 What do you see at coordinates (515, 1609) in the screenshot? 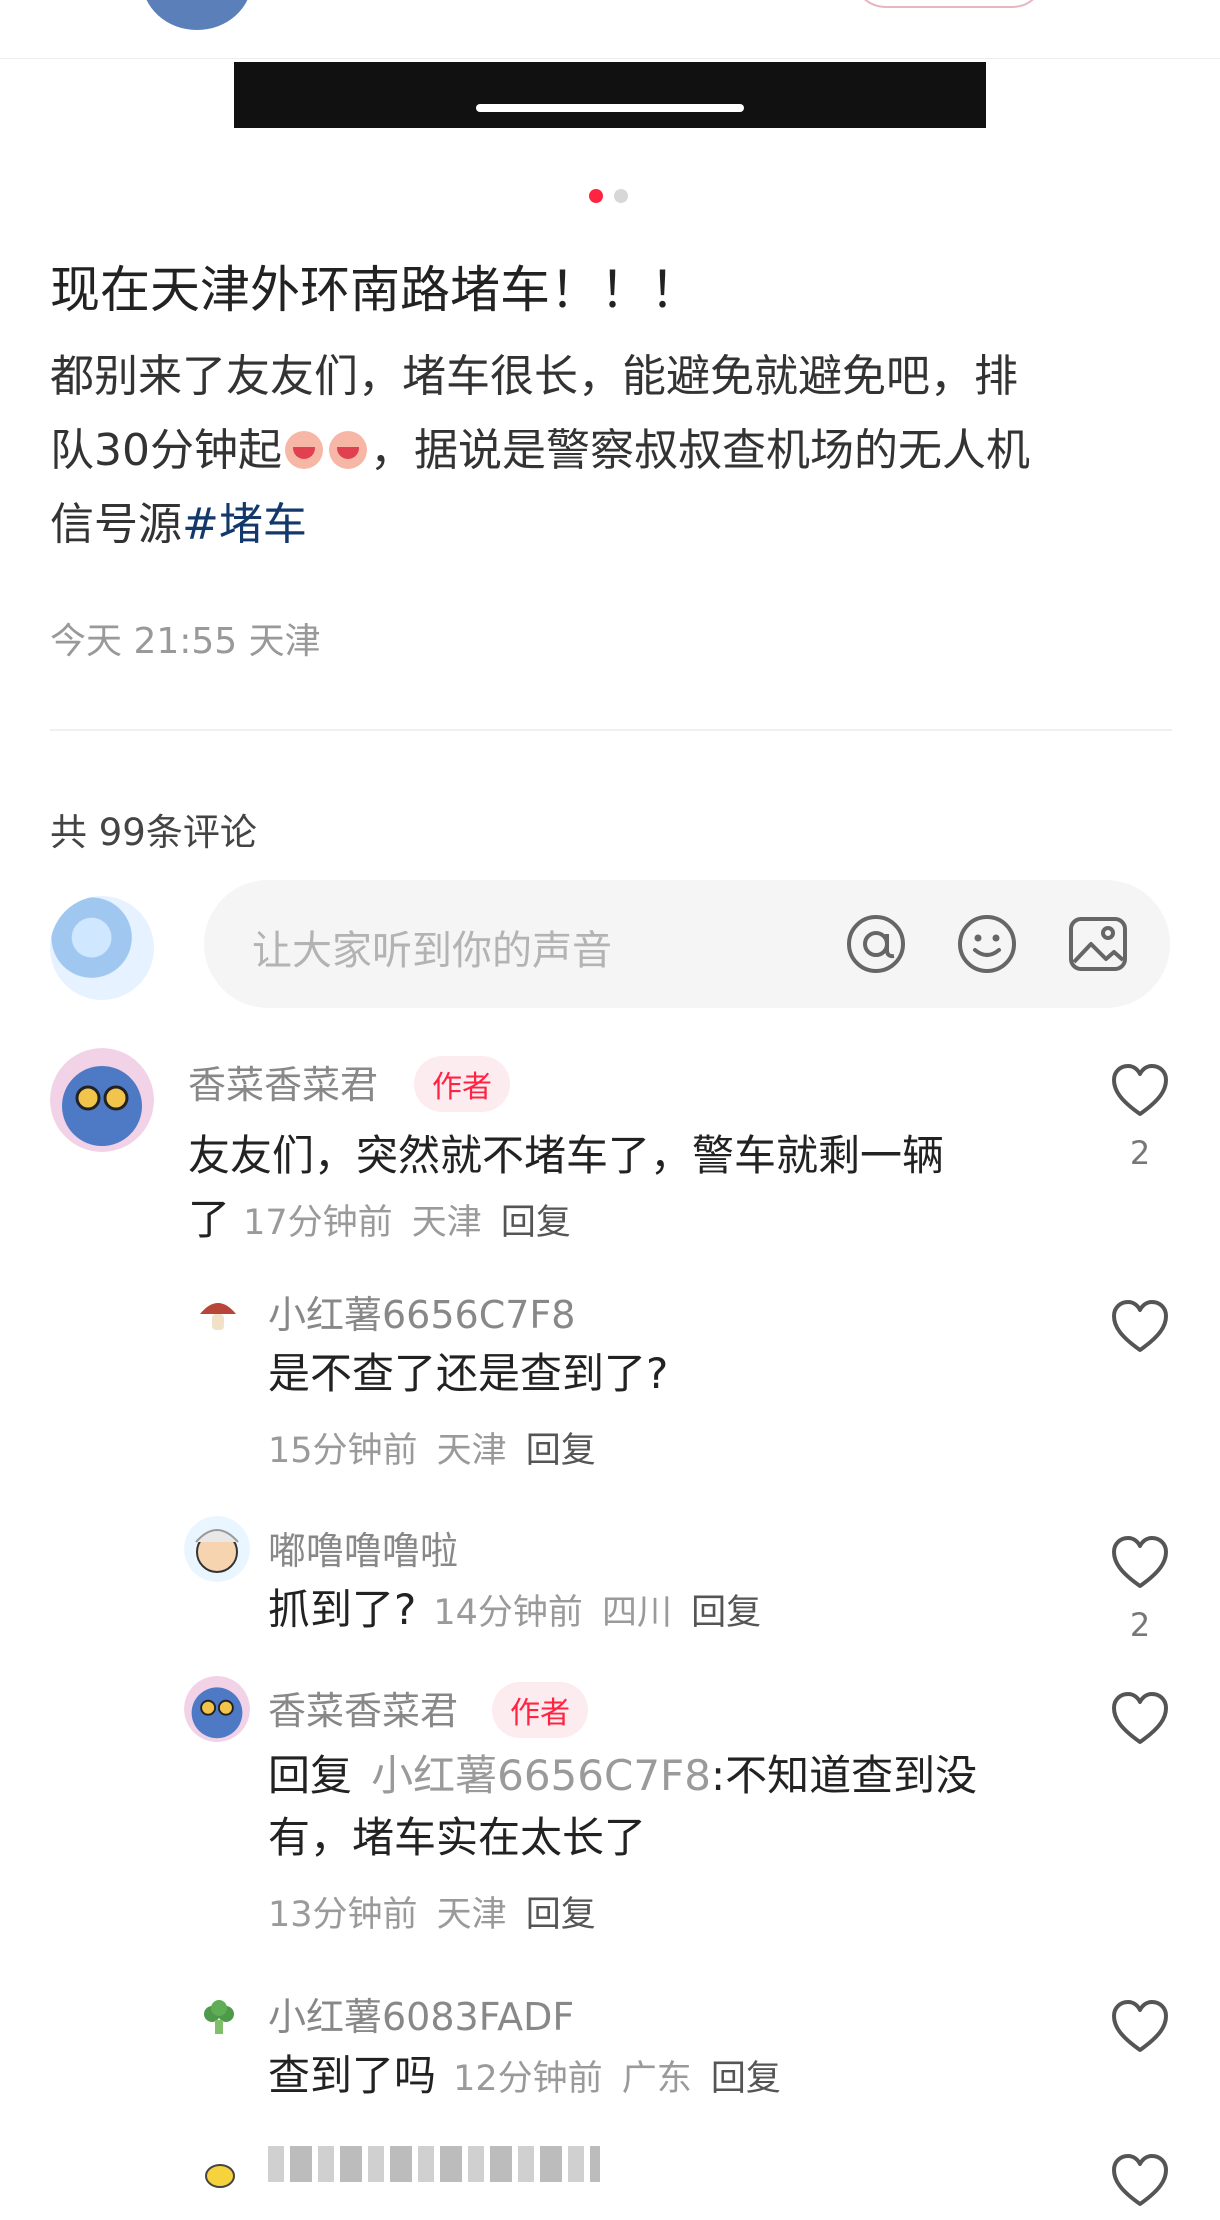
I see `comment-line: 抓到了? 14分钟前 四川 回复` at bounding box center [515, 1609].